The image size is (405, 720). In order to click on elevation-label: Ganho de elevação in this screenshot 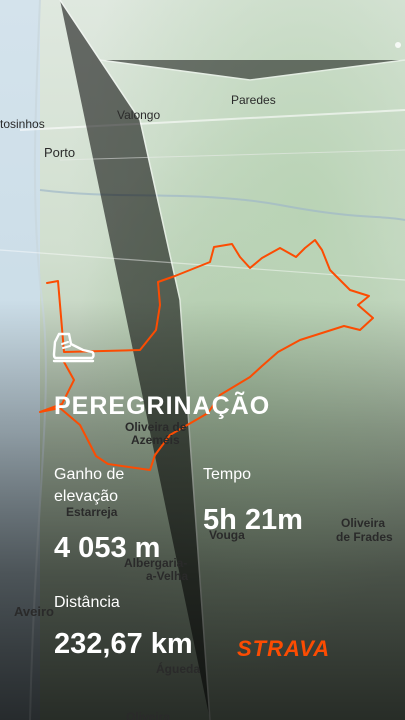, I will do `click(89, 485)`.